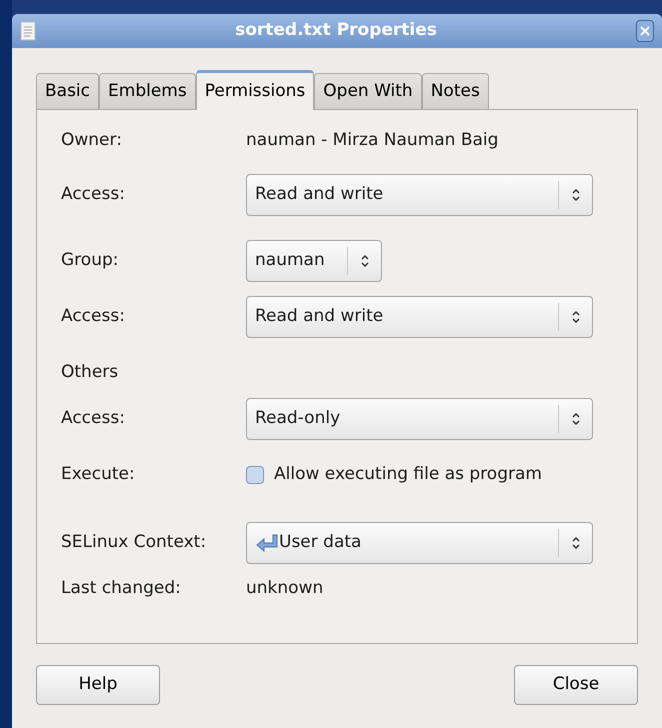 Image resolution: width=662 pixels, height=728 pixels. What do you see at coordinates (576, 685) in the screenshot?
I see `dialog-button: Close` at bounding box center [576, 685].